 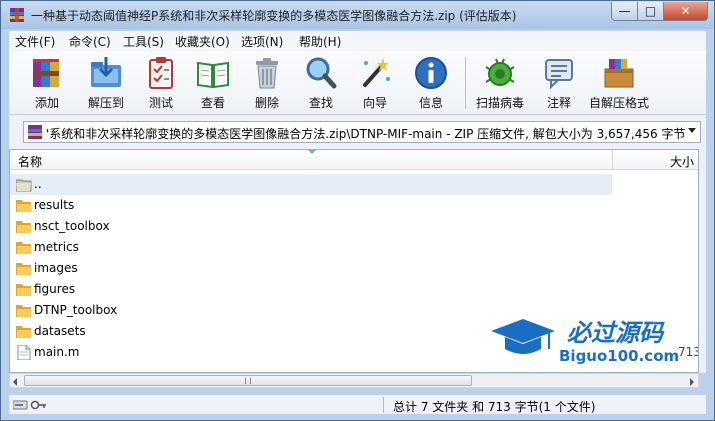 What do you see at coordinates (383, 405) in the screenshot?
I see `status-divider` at bounding box center [383, 405].